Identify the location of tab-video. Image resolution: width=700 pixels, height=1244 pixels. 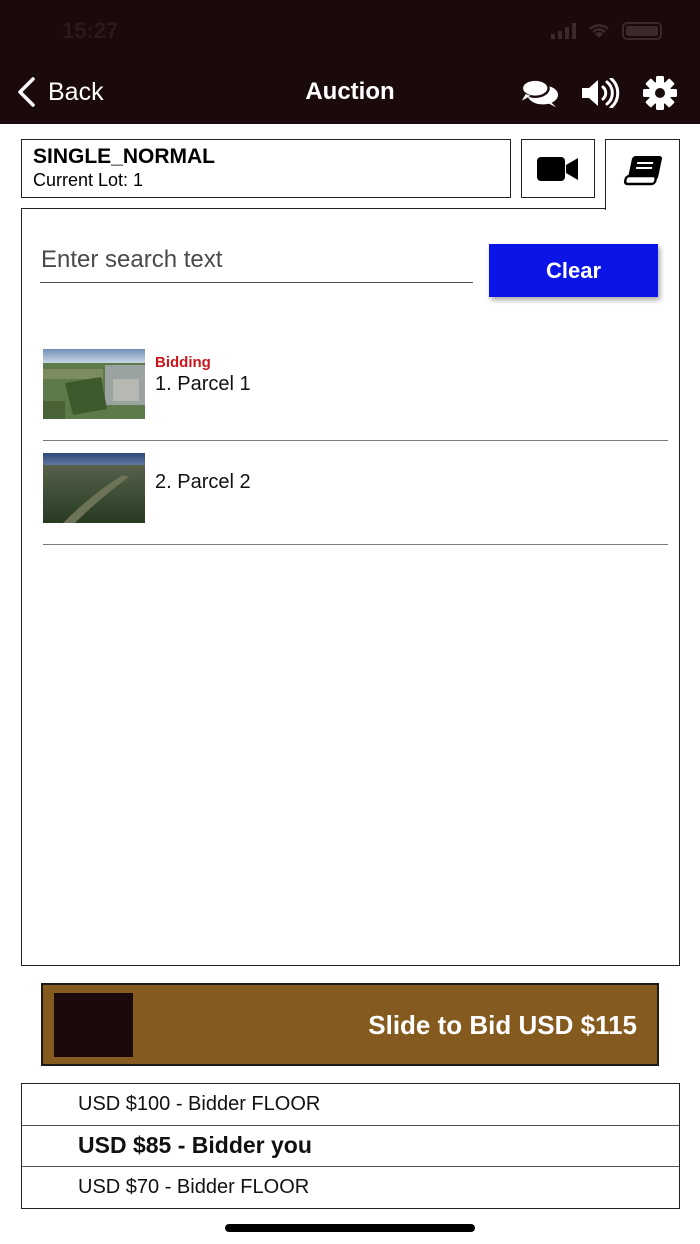
(558, 168).